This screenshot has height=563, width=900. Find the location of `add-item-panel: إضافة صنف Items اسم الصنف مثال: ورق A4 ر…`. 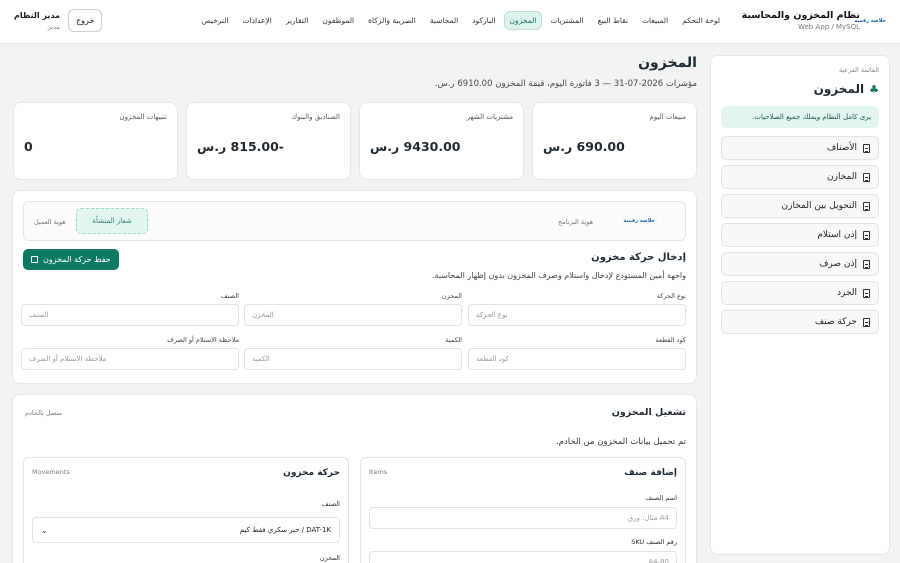

add-item-panel: إضافة صنف Items اسم الصنف مثال: ورق A4 ر… is located at coordinates (523, 510).